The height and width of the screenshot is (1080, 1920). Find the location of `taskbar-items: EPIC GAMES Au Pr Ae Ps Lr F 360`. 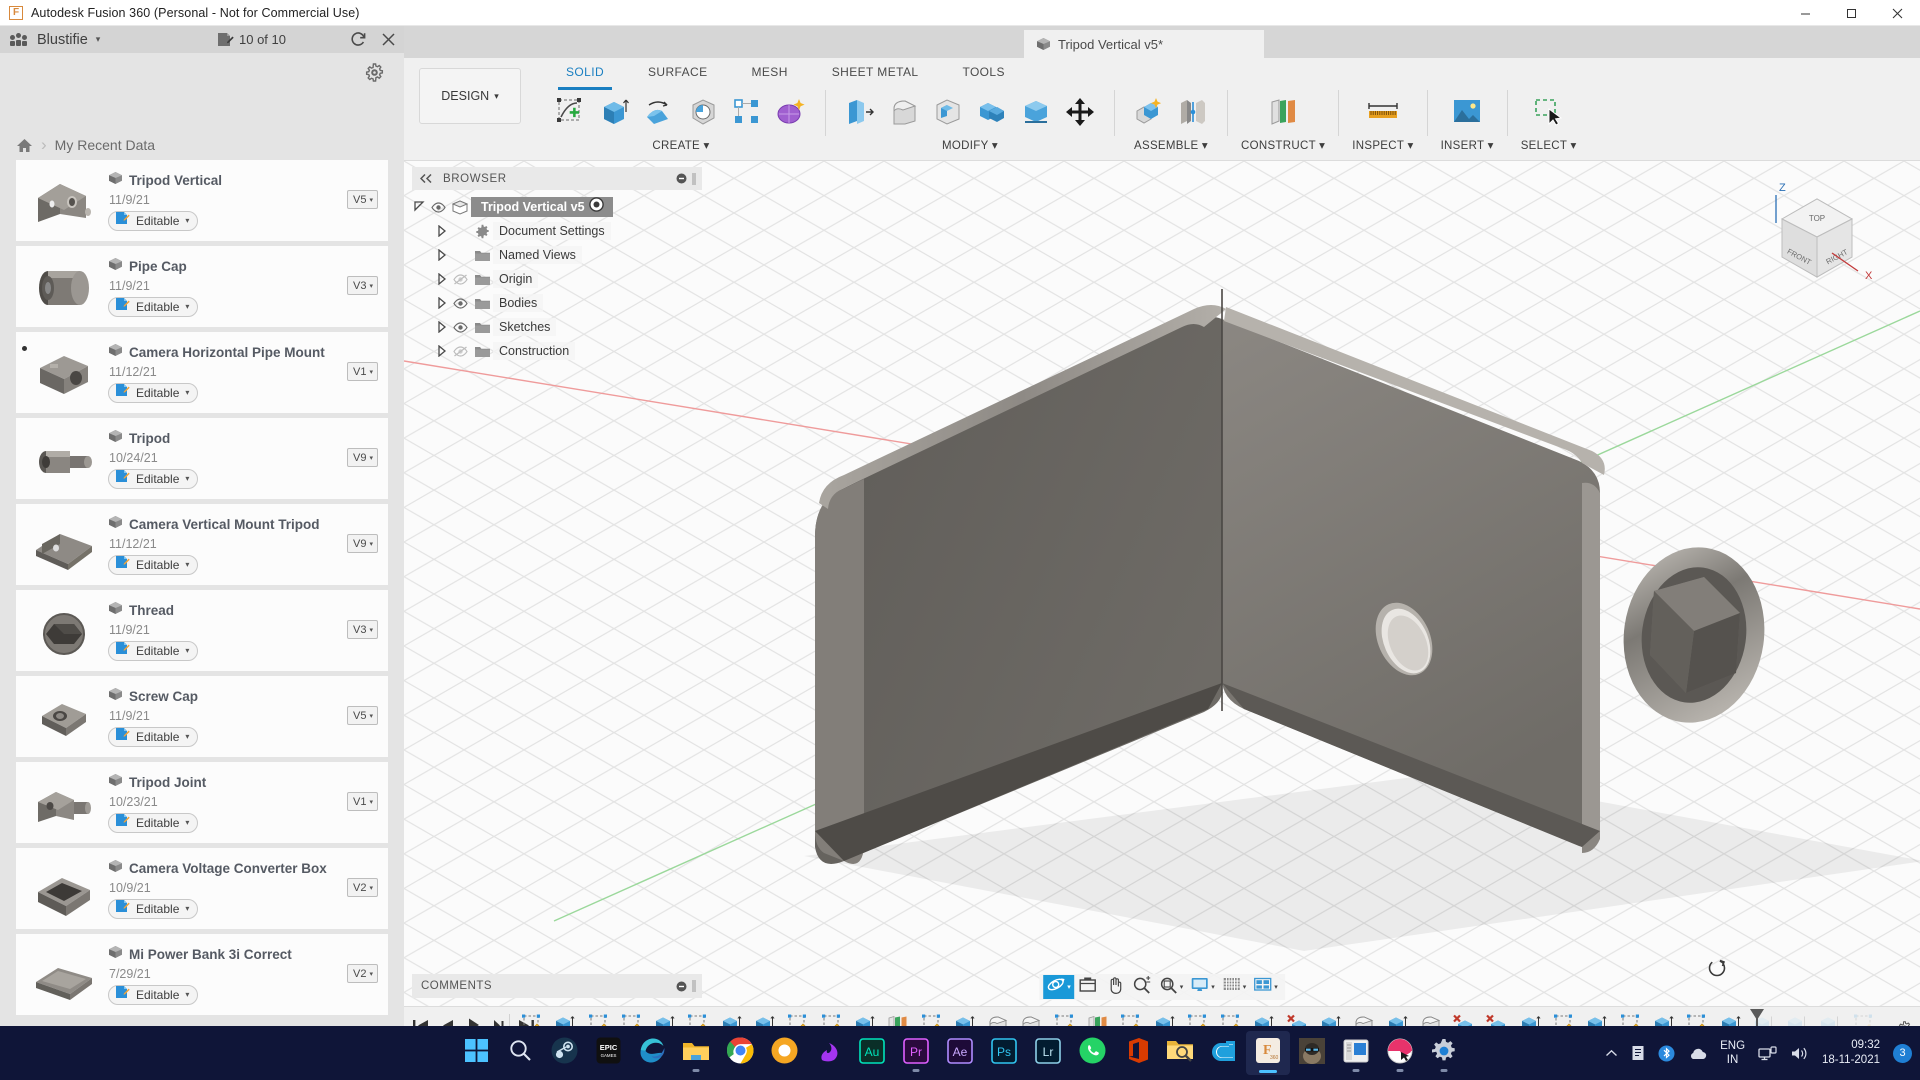

taskbar-items: EPIC GAMES Au Pr Ae Ps Lr F 360 is located at coordinates (960, 1053).